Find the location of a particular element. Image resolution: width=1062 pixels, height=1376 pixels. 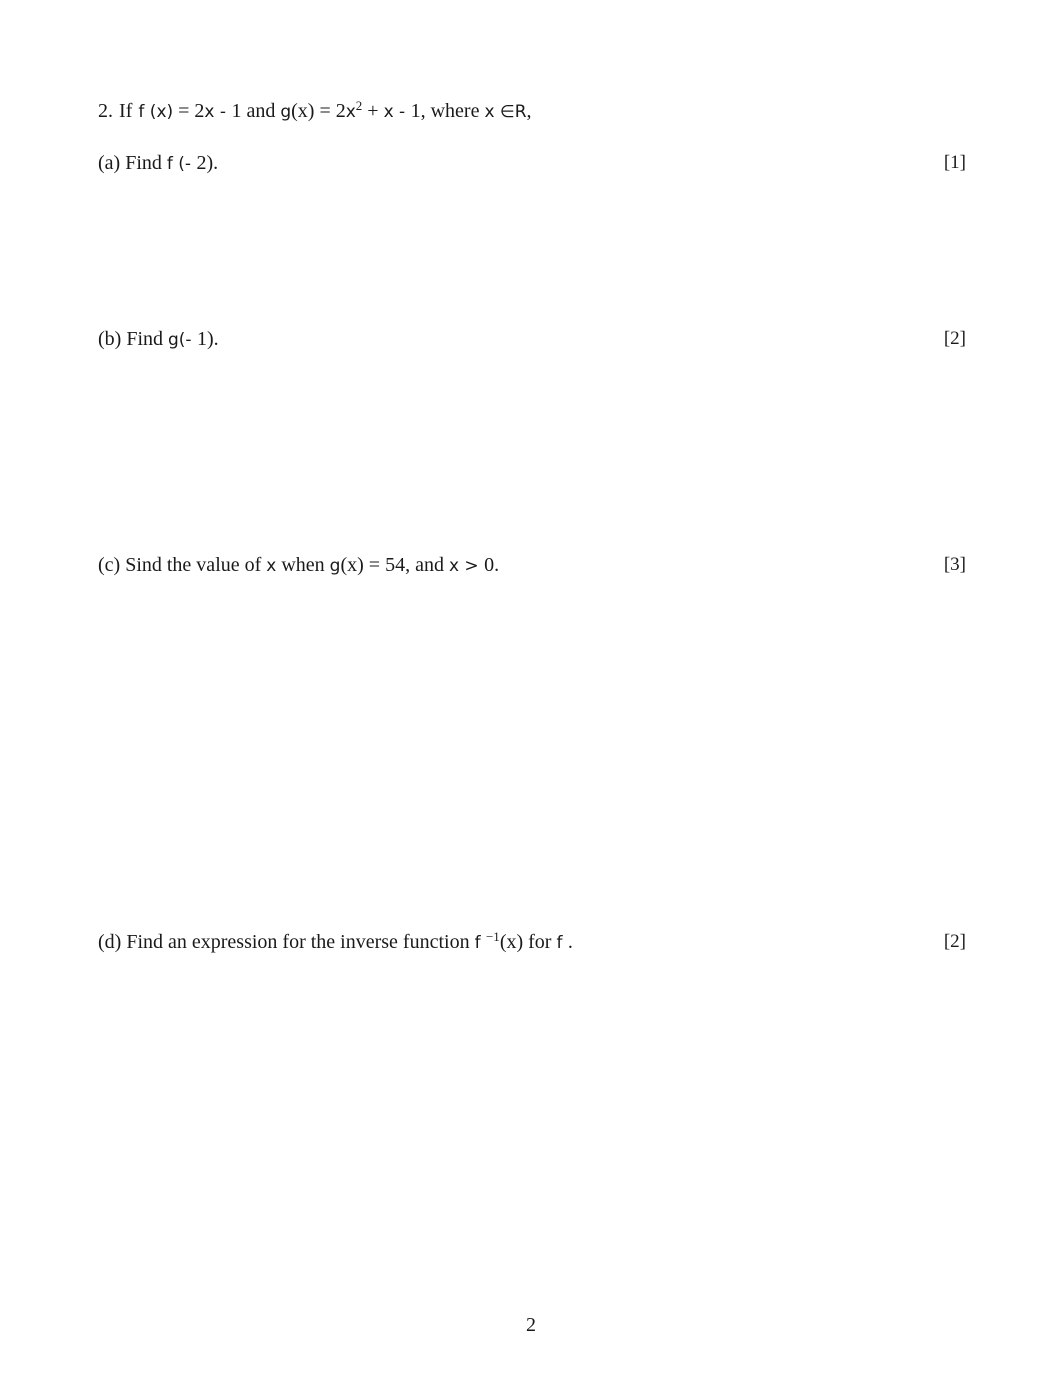

part-b-tail: 1). is located at coordinates (207, 339).